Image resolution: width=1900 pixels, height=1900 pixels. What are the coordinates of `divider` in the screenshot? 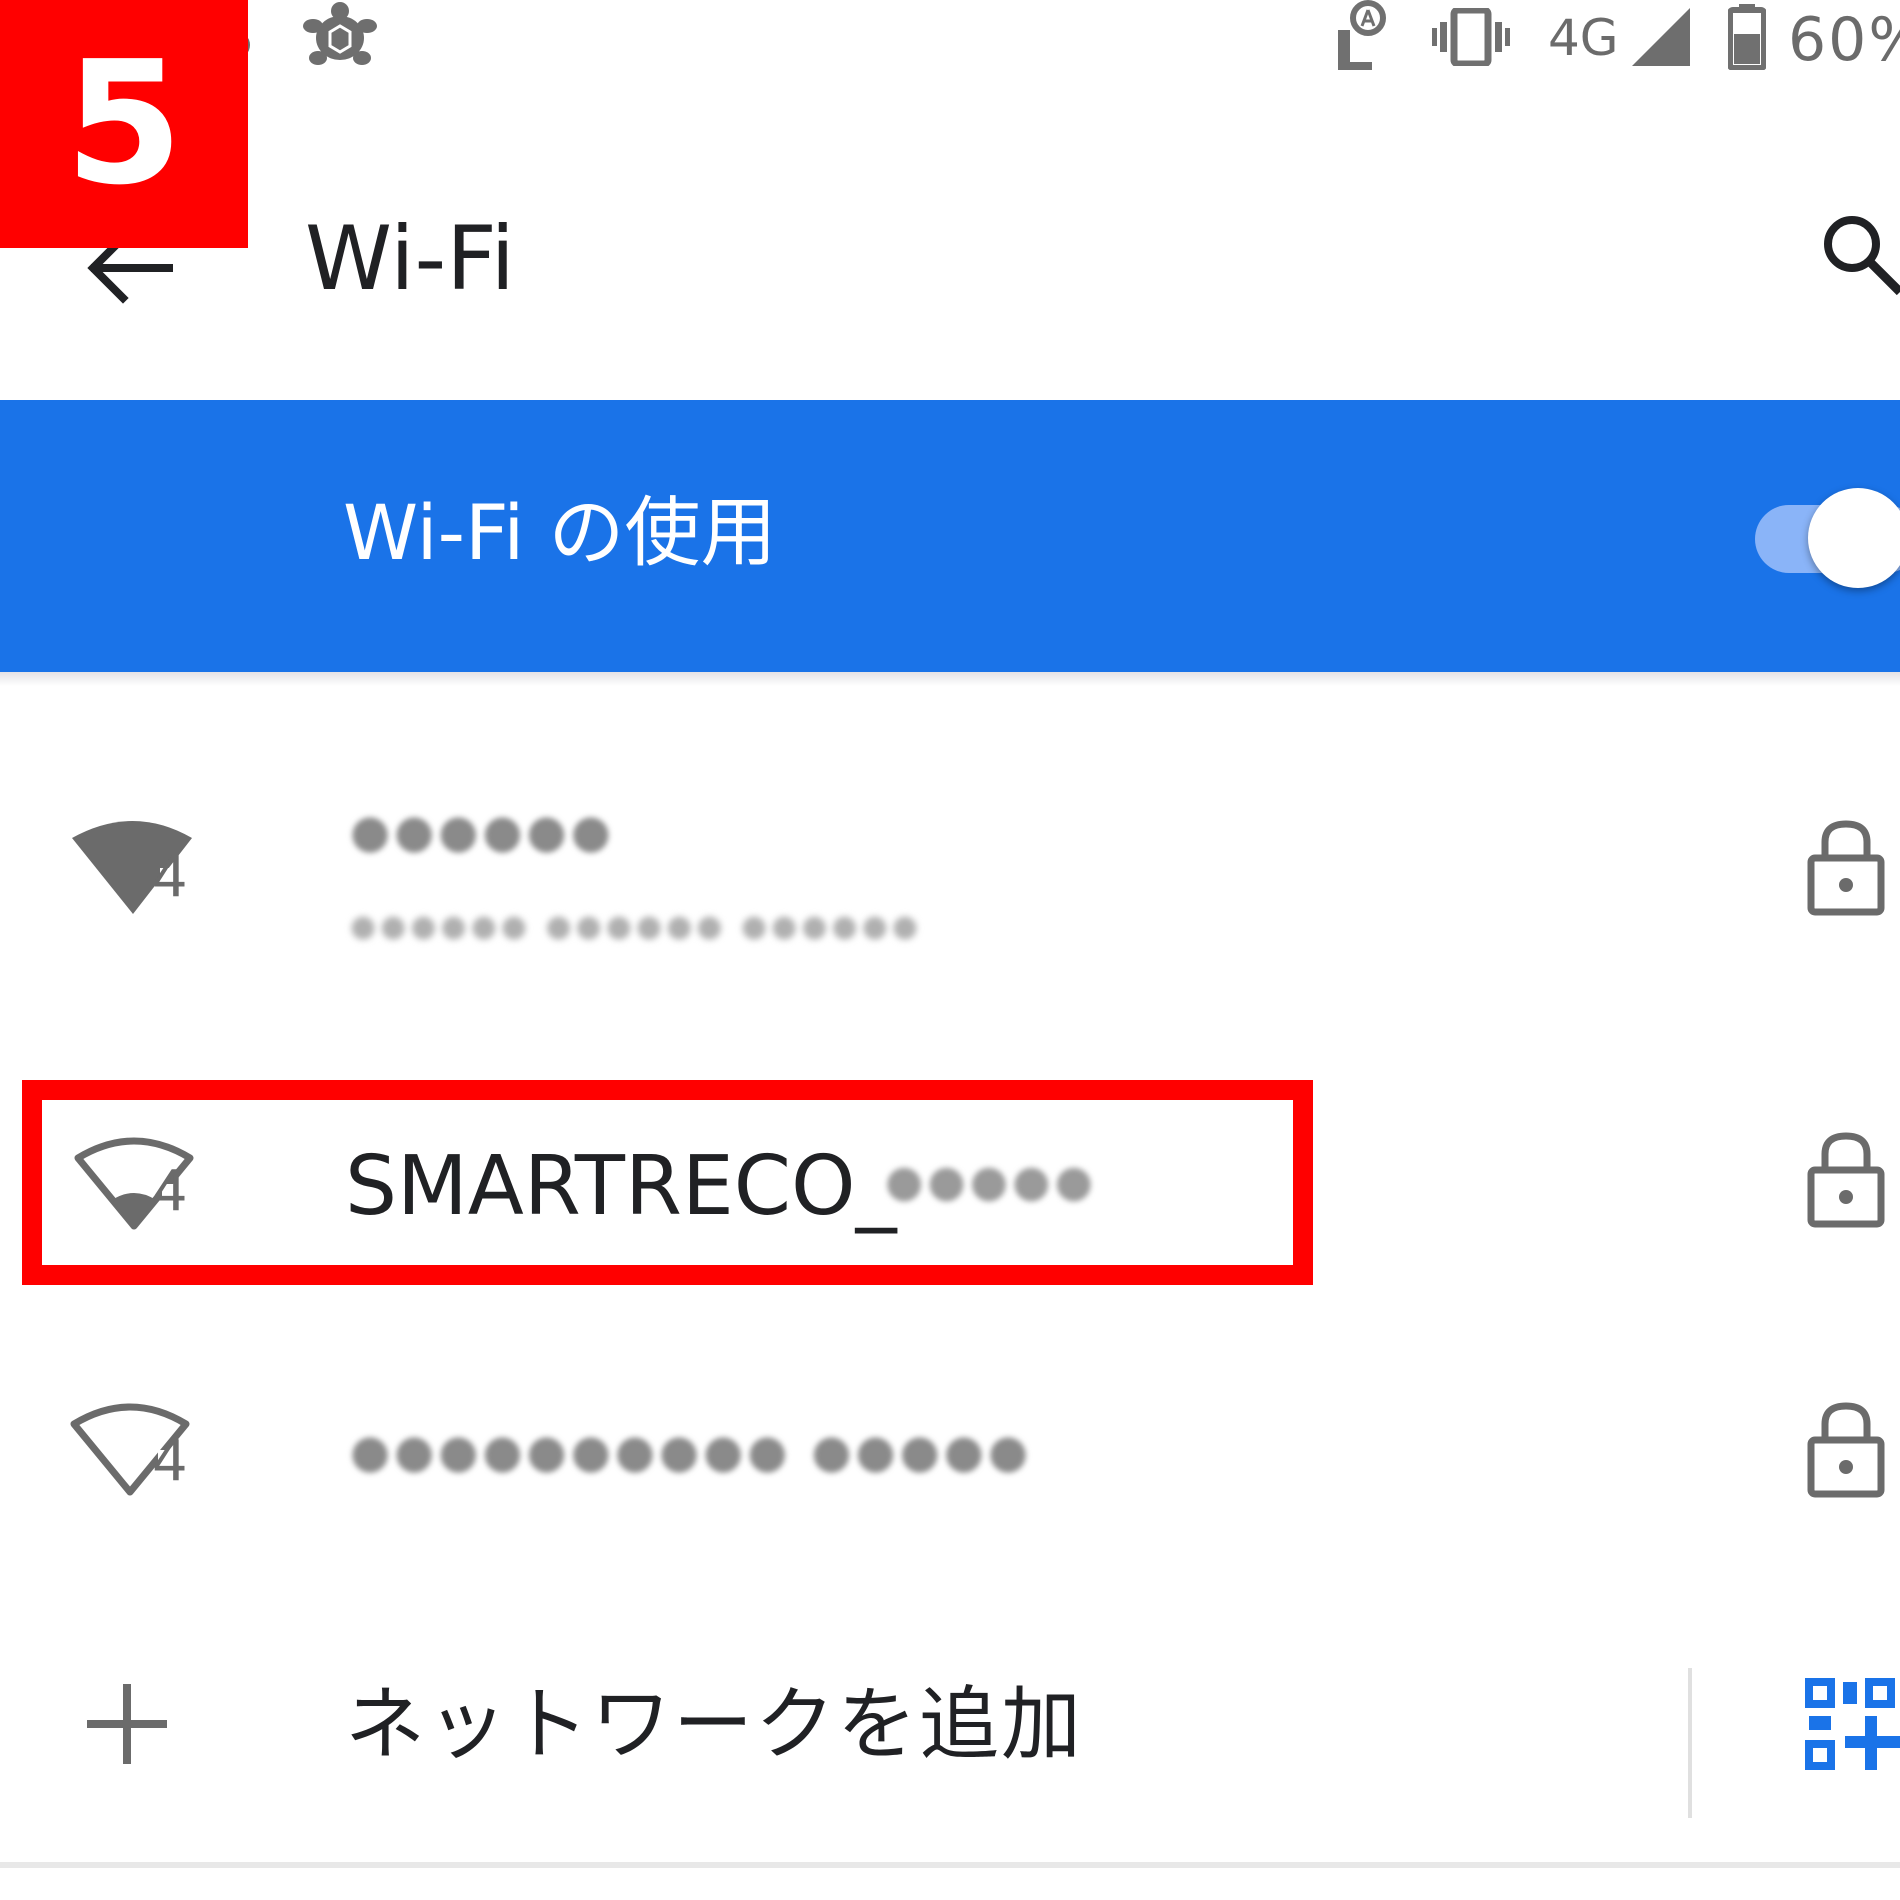 It's located at (1690, 1743).